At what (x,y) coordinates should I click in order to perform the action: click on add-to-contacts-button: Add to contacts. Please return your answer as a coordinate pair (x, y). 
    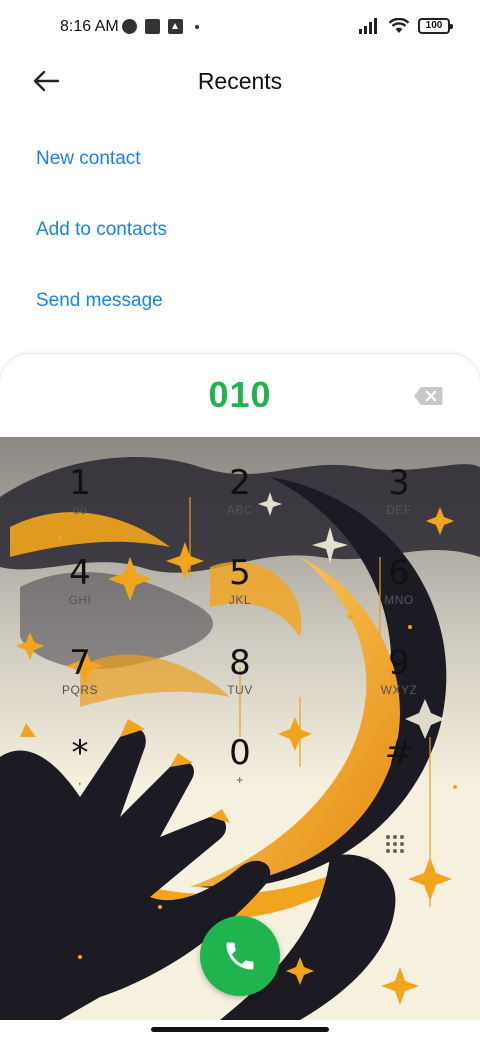
    Looking at the image, I should click on (101, 230).